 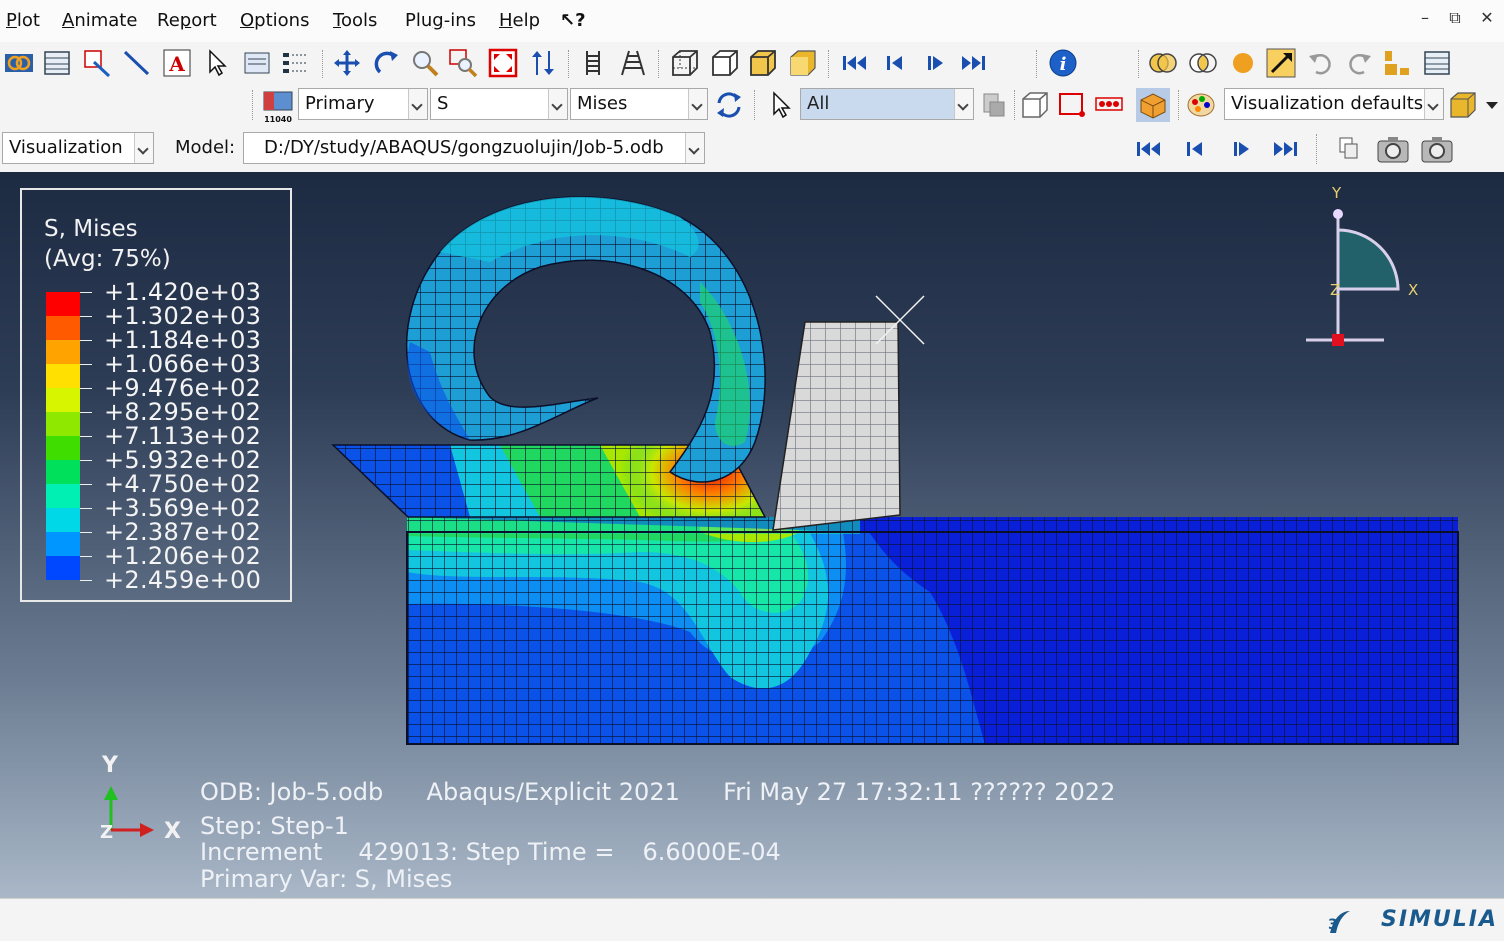 I want to click on svg-text: 11040, so click(x=278, y=119).